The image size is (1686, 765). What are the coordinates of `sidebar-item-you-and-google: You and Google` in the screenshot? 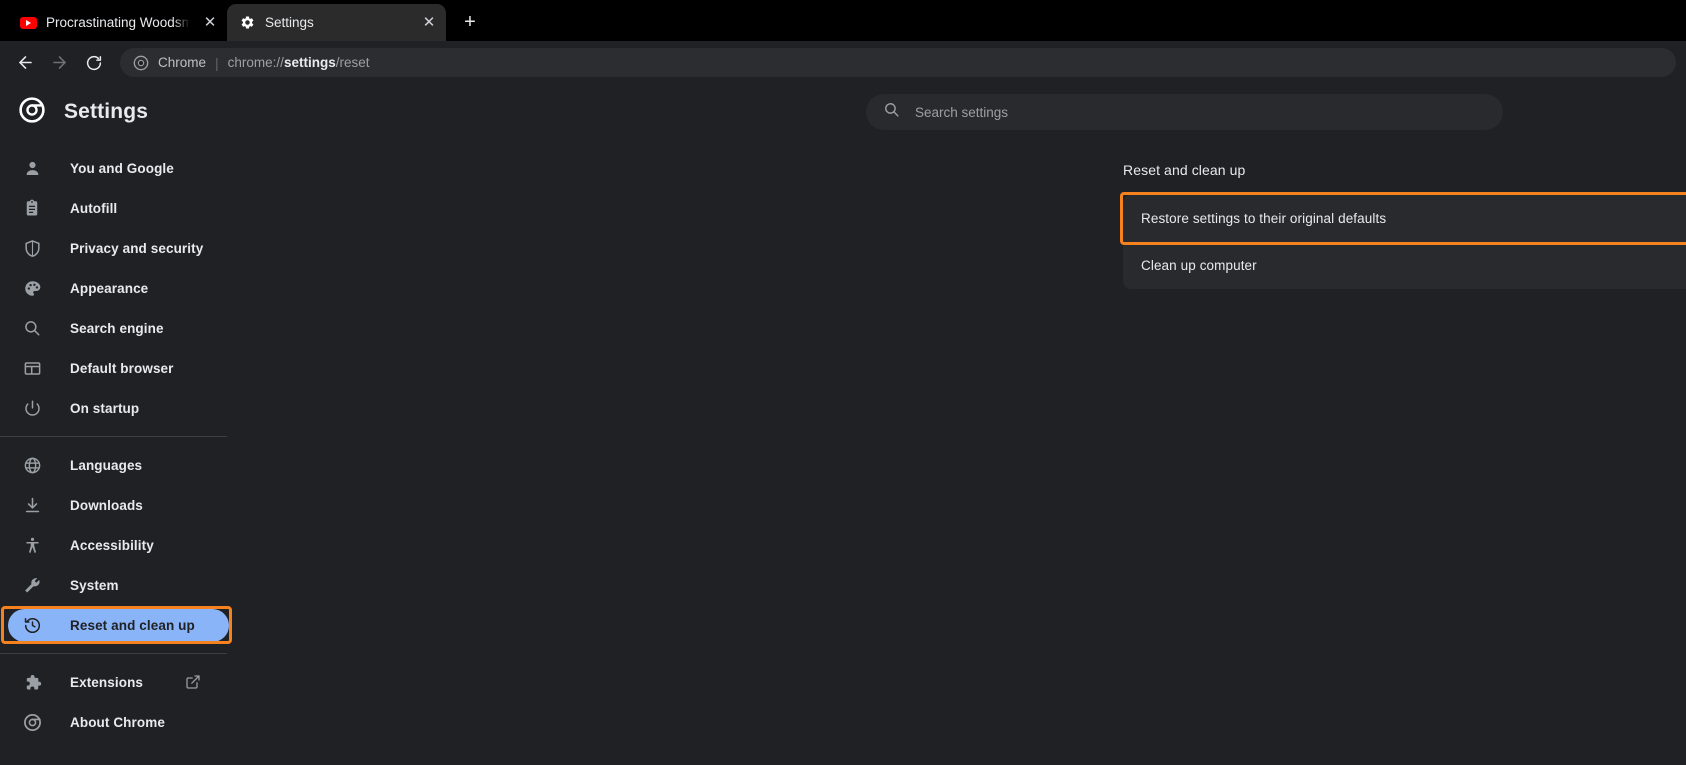 It's located at (124, 168).